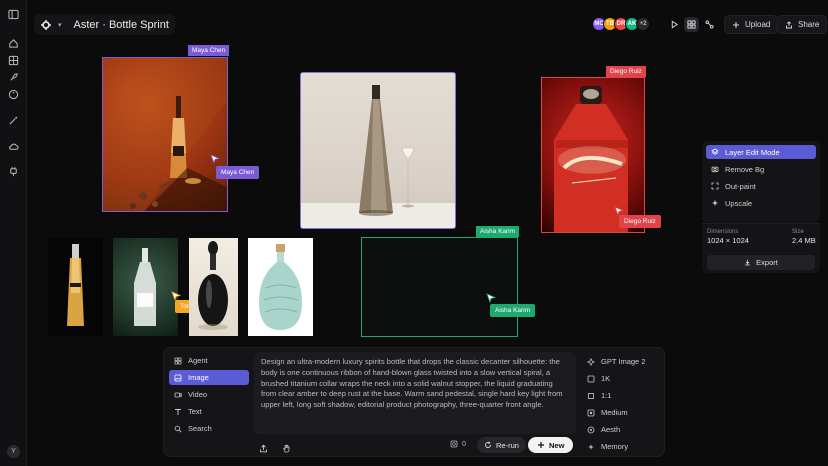 The height and width of the screenshot is (466, 828). Describe the element at coordinates (287, 446) in the screenshot. I see `hand-icon` at that location.